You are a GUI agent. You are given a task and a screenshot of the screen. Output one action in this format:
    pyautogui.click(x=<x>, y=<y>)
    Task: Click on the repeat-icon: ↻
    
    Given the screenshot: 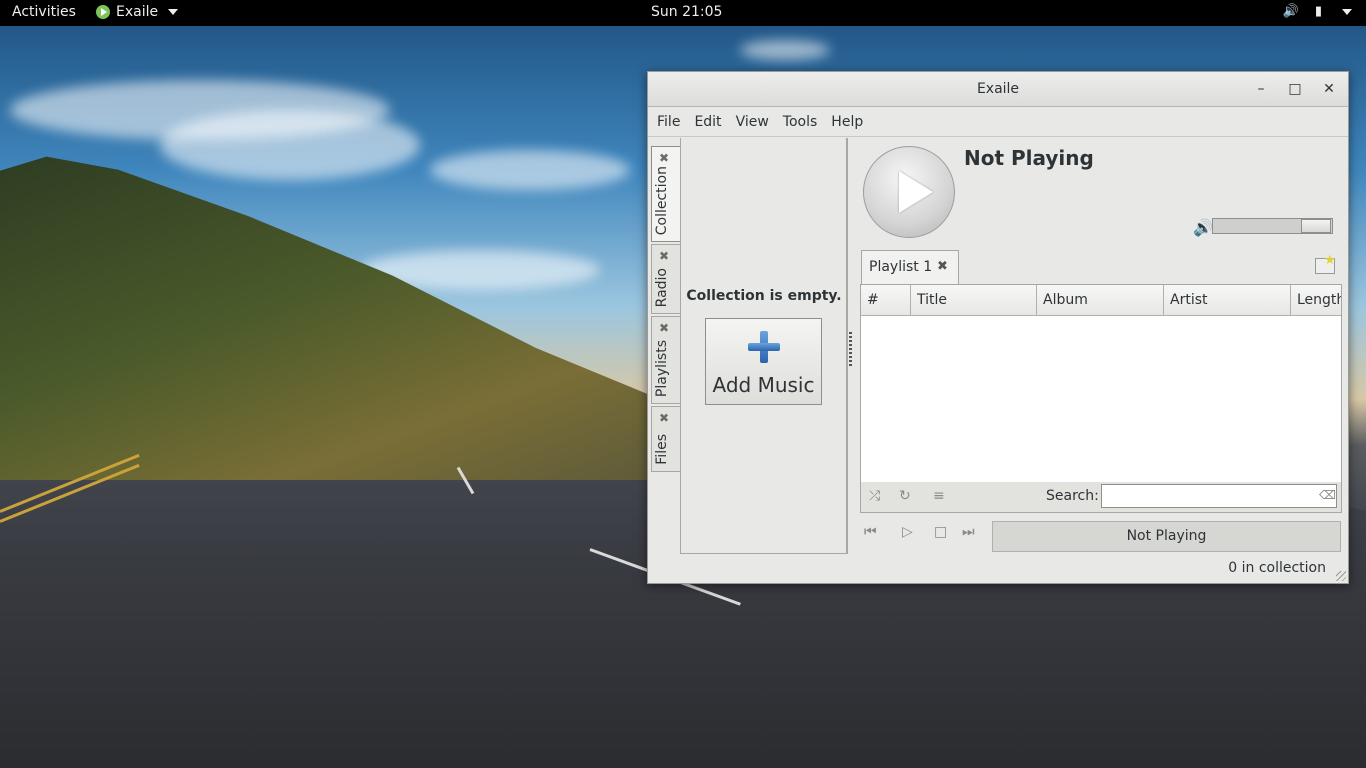 What is the action you would take?
    pyautogui.click(x=905, y=496)
    